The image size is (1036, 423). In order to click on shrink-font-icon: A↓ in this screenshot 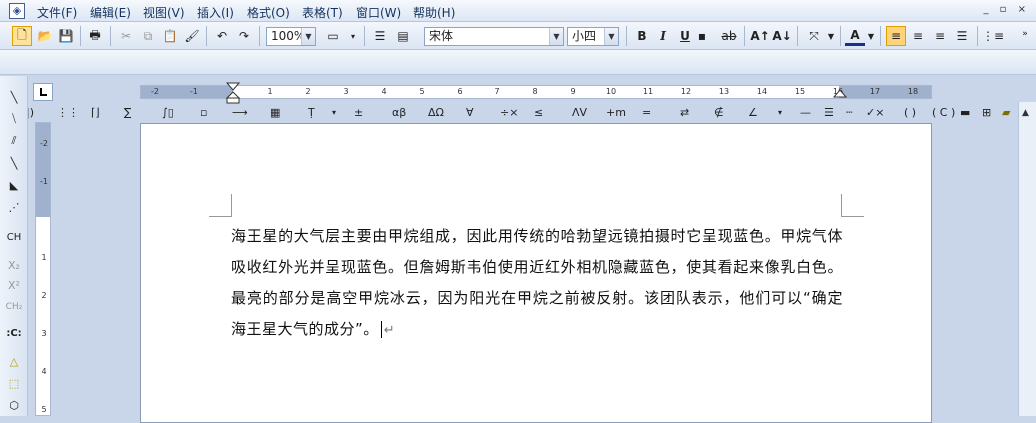, I will do `click(782, 36)`.